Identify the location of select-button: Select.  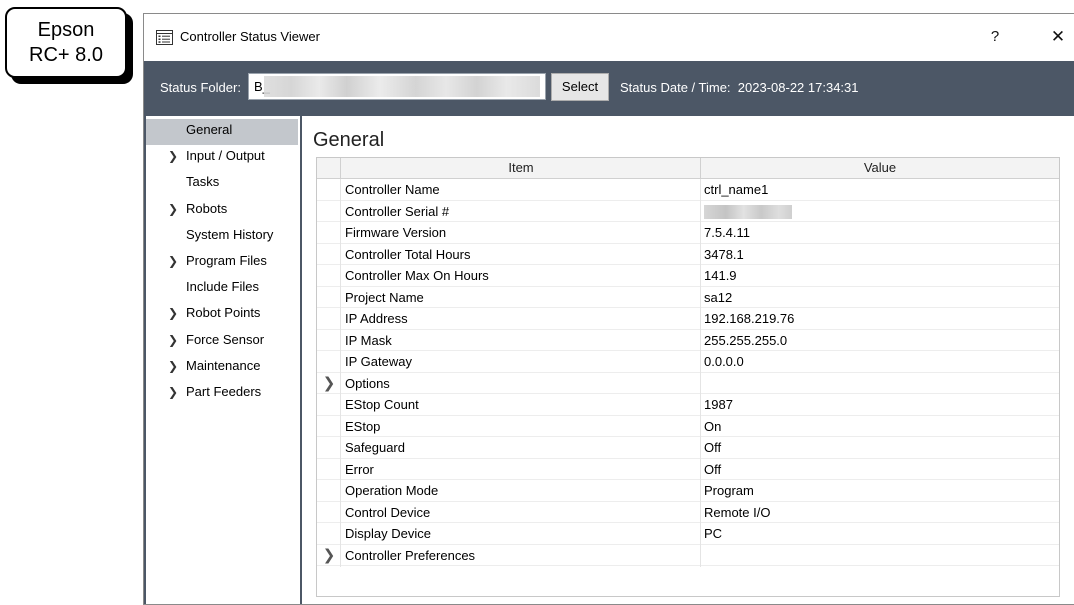
(580, 87).